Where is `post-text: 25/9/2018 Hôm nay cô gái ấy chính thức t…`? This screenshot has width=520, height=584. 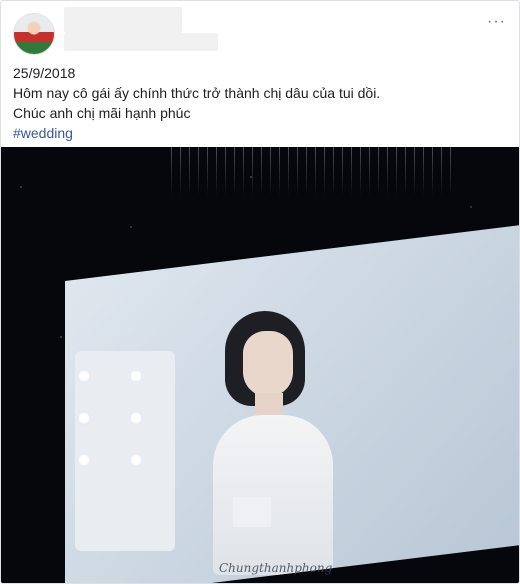
post-text: 25/9/2018 Hôm nay cô gái ấy chính thức t… is located at coordinates (258, 103).